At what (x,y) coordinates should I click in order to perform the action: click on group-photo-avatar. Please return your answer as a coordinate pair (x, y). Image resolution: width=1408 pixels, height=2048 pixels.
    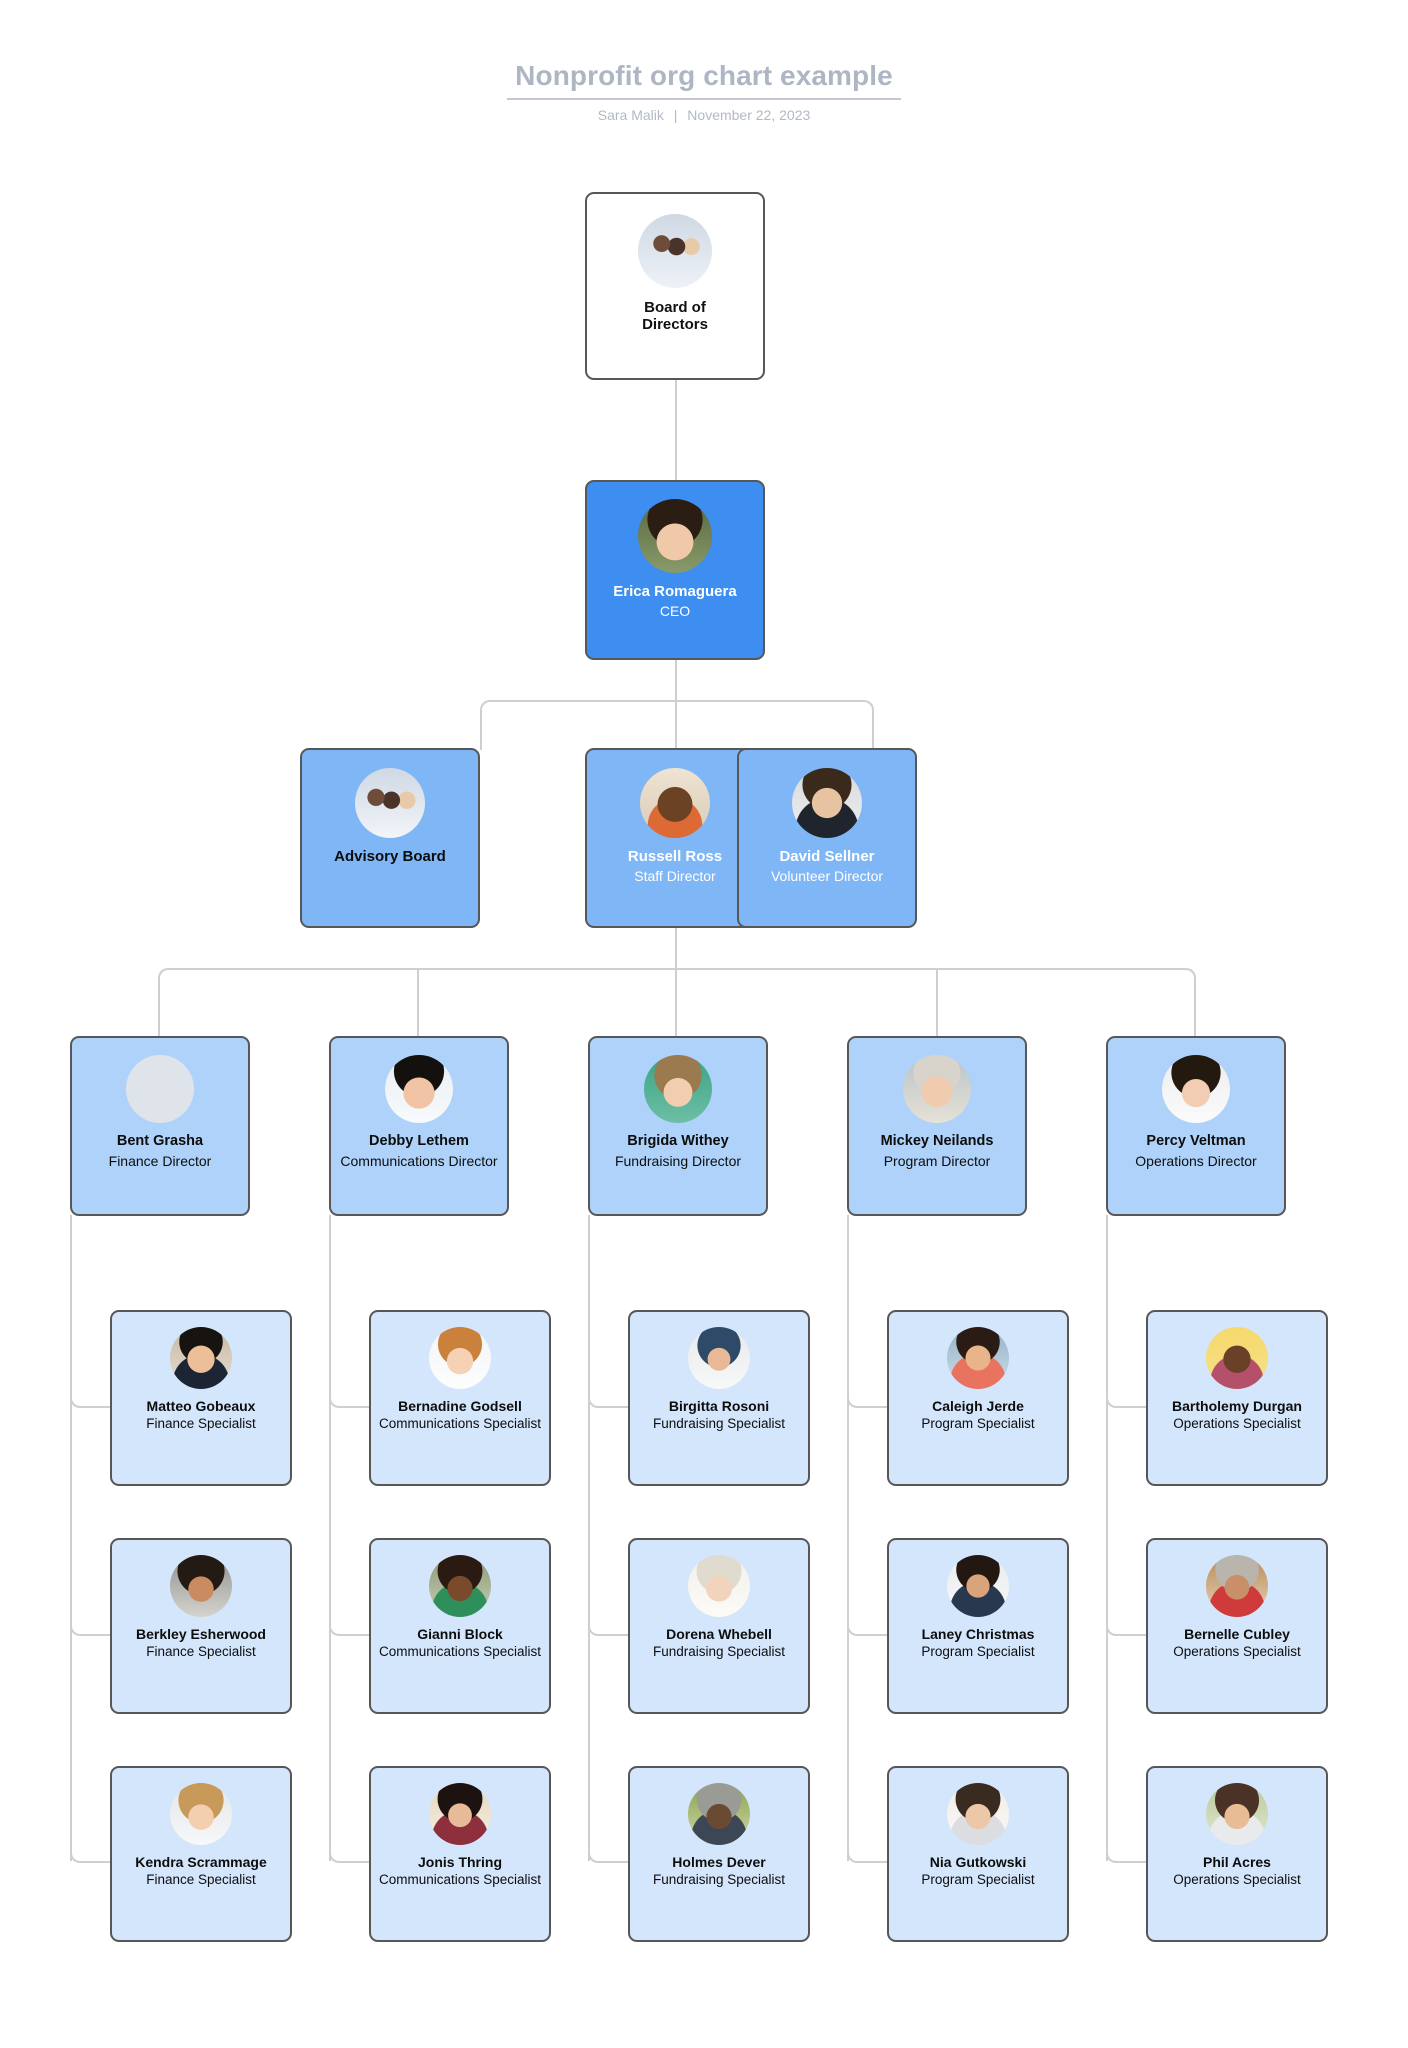
    Looking at the image, I should click on (675, 251).